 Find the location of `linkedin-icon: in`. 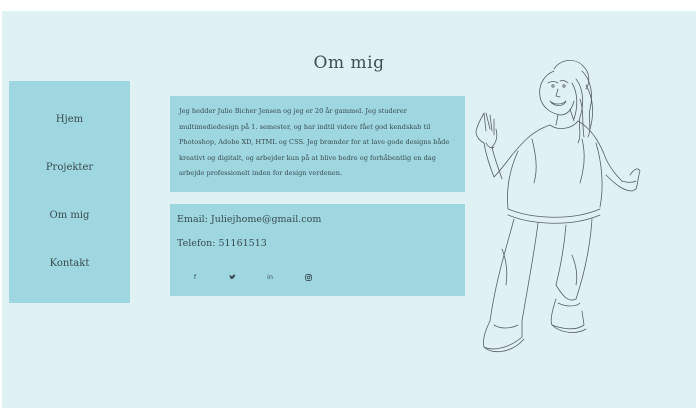

linkedin-icon: in is located at coordinates (270, 277).